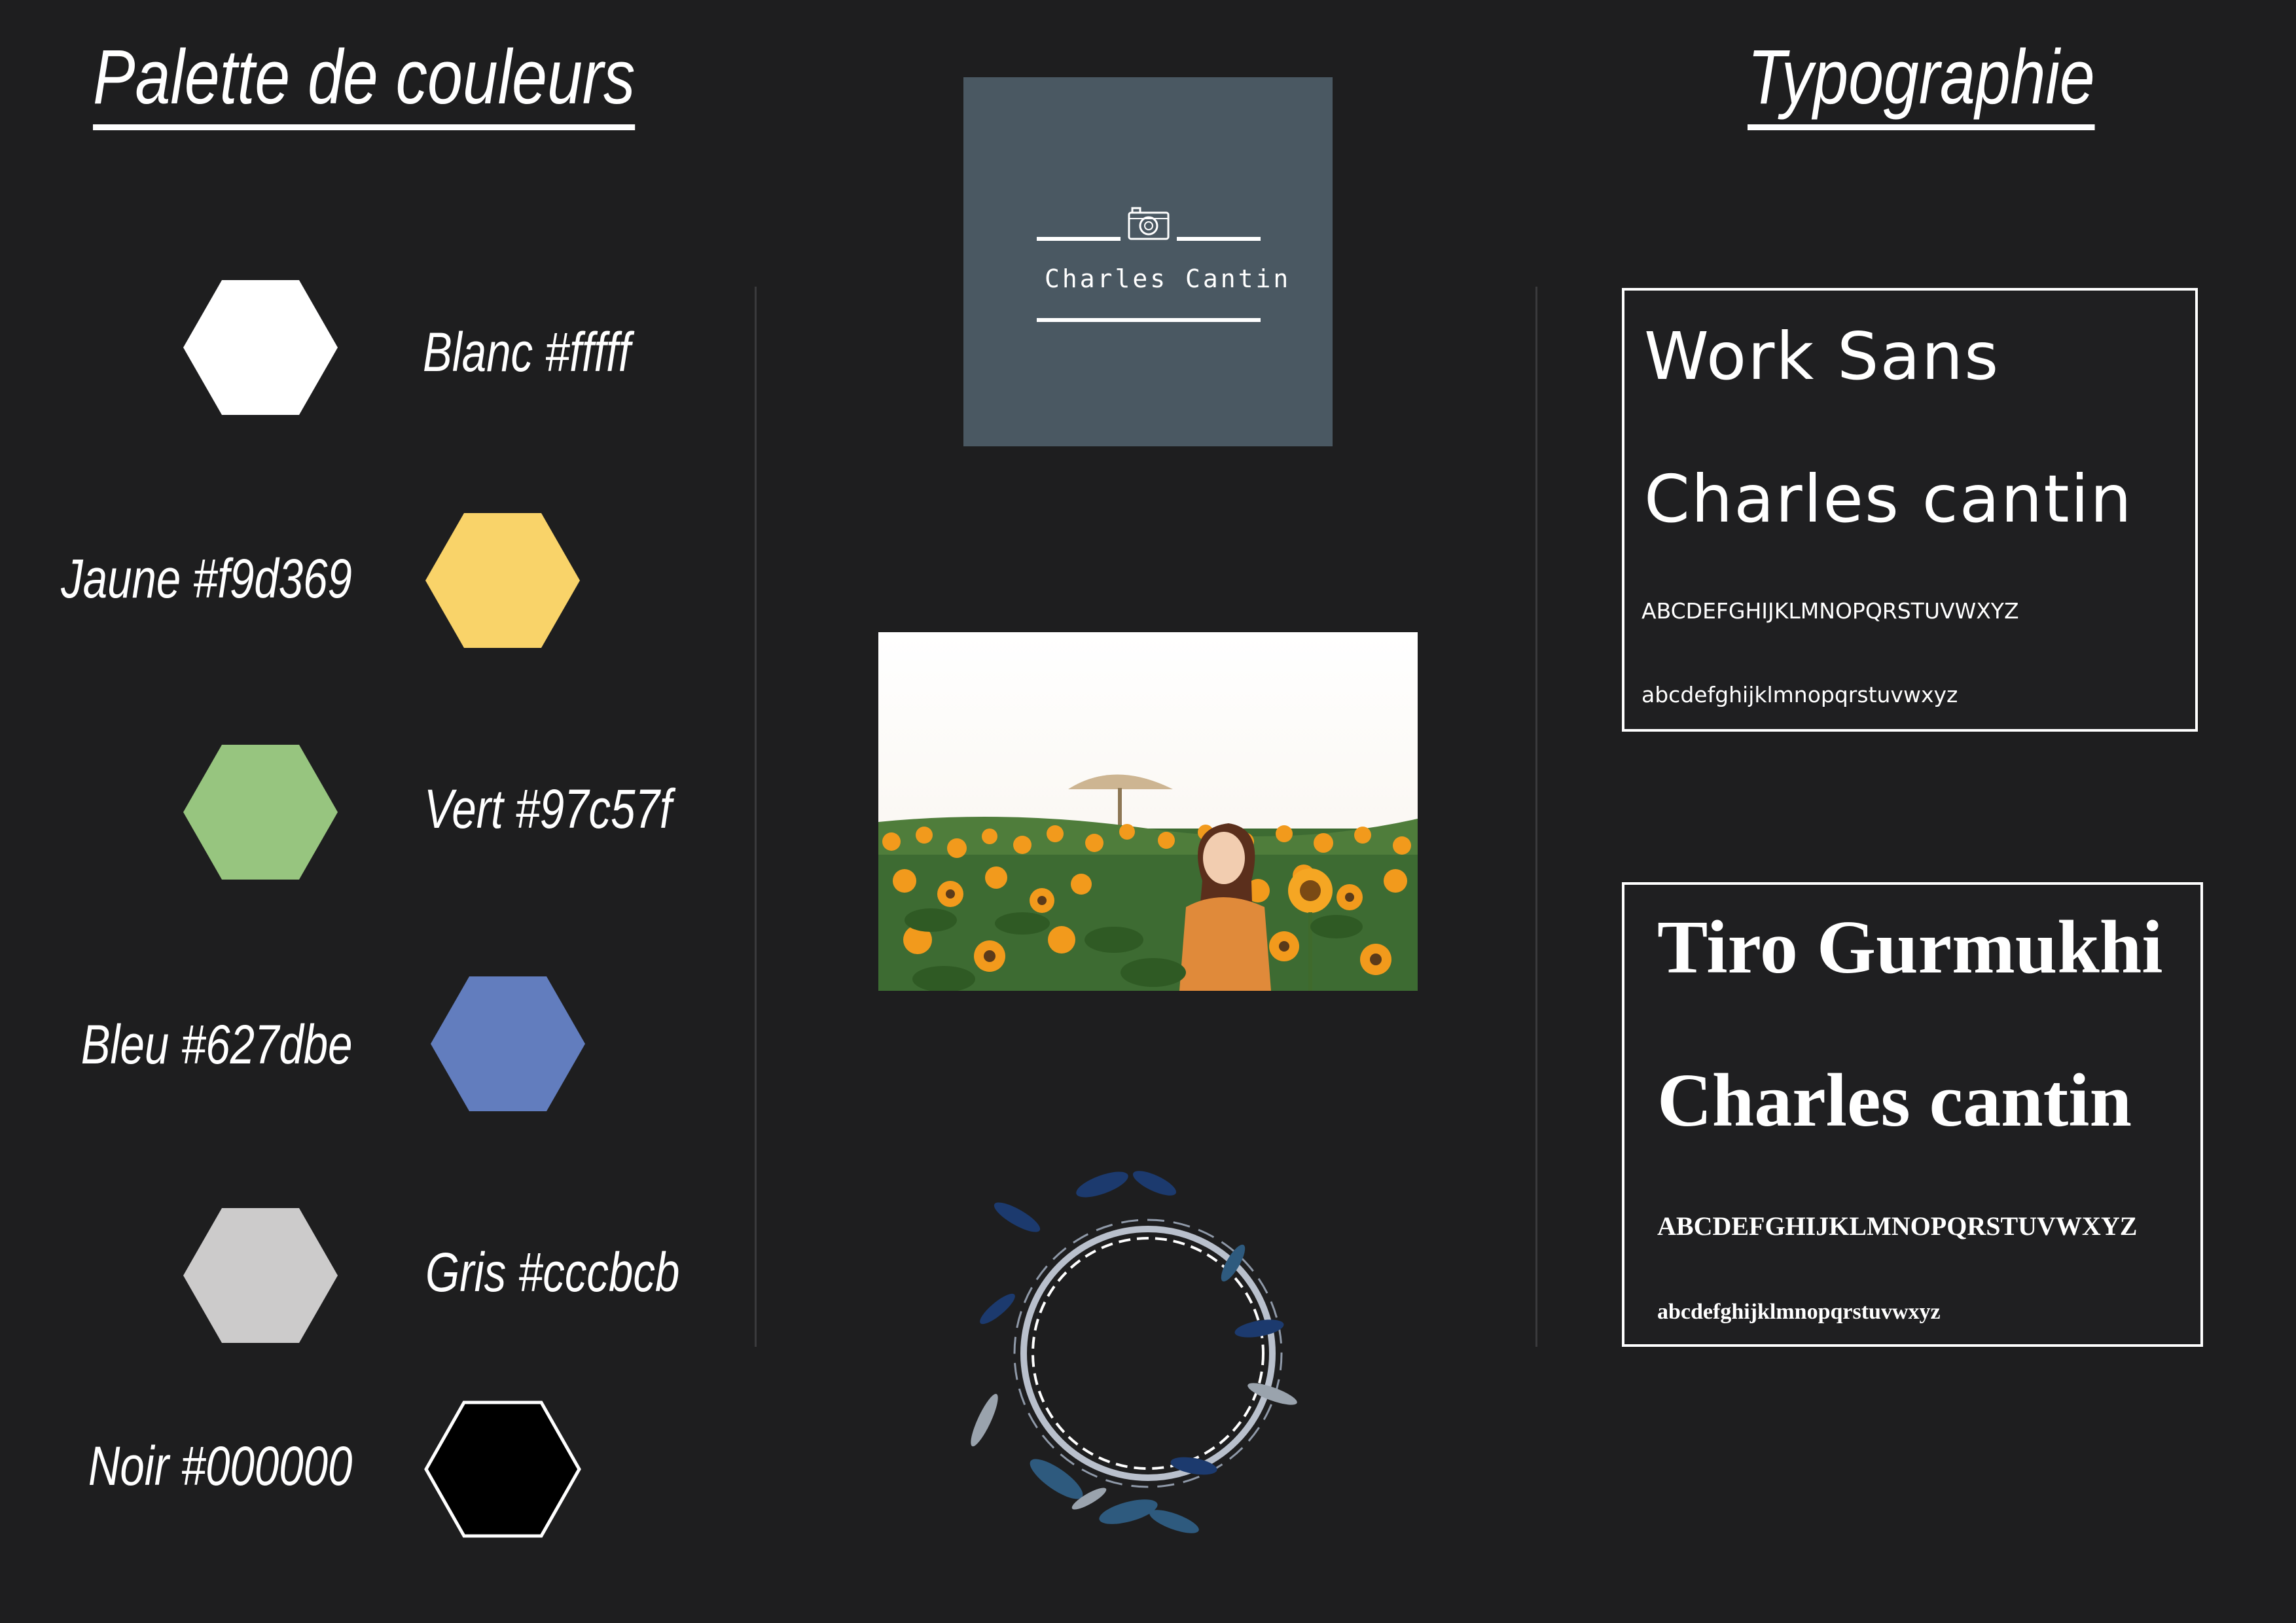  What do you see at coordinates (1148, 261) in the screenshot?
I see `logo: Charles Cantin` at bounding box center [1148, 261].